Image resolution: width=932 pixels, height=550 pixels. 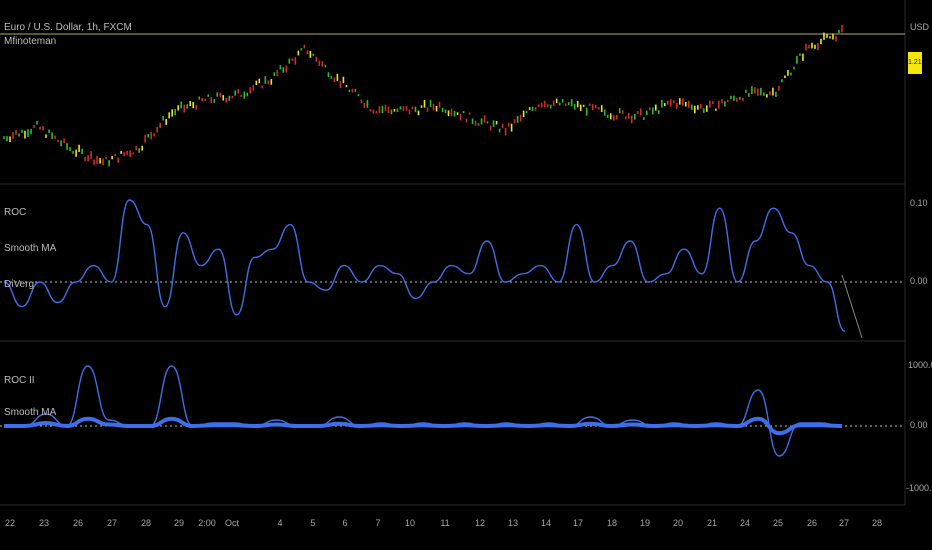 What do you see at coordinates (313, 523) in the screenshot?
I see `time-axis-label: 5` at bounding box center [313, 523].